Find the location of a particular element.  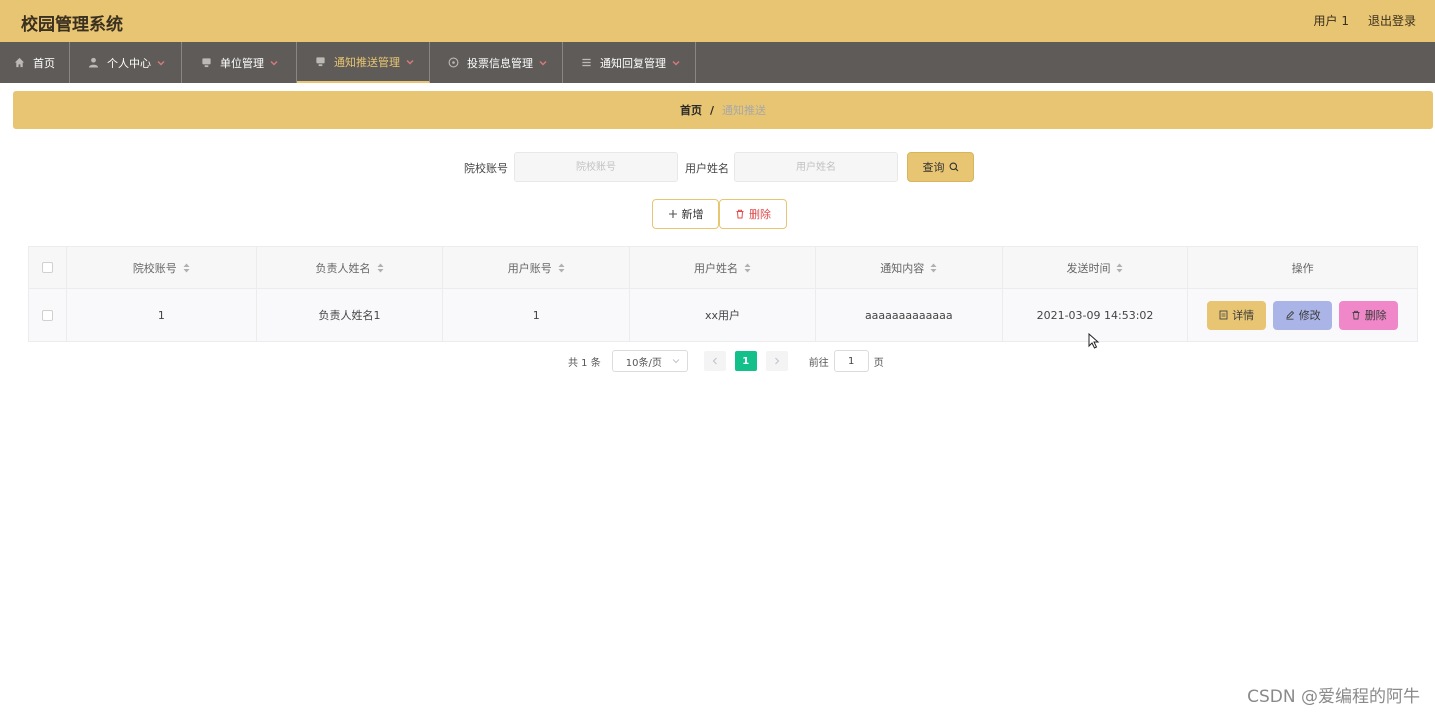

delete-button: 删除 is located at coordinates (1369, 315).